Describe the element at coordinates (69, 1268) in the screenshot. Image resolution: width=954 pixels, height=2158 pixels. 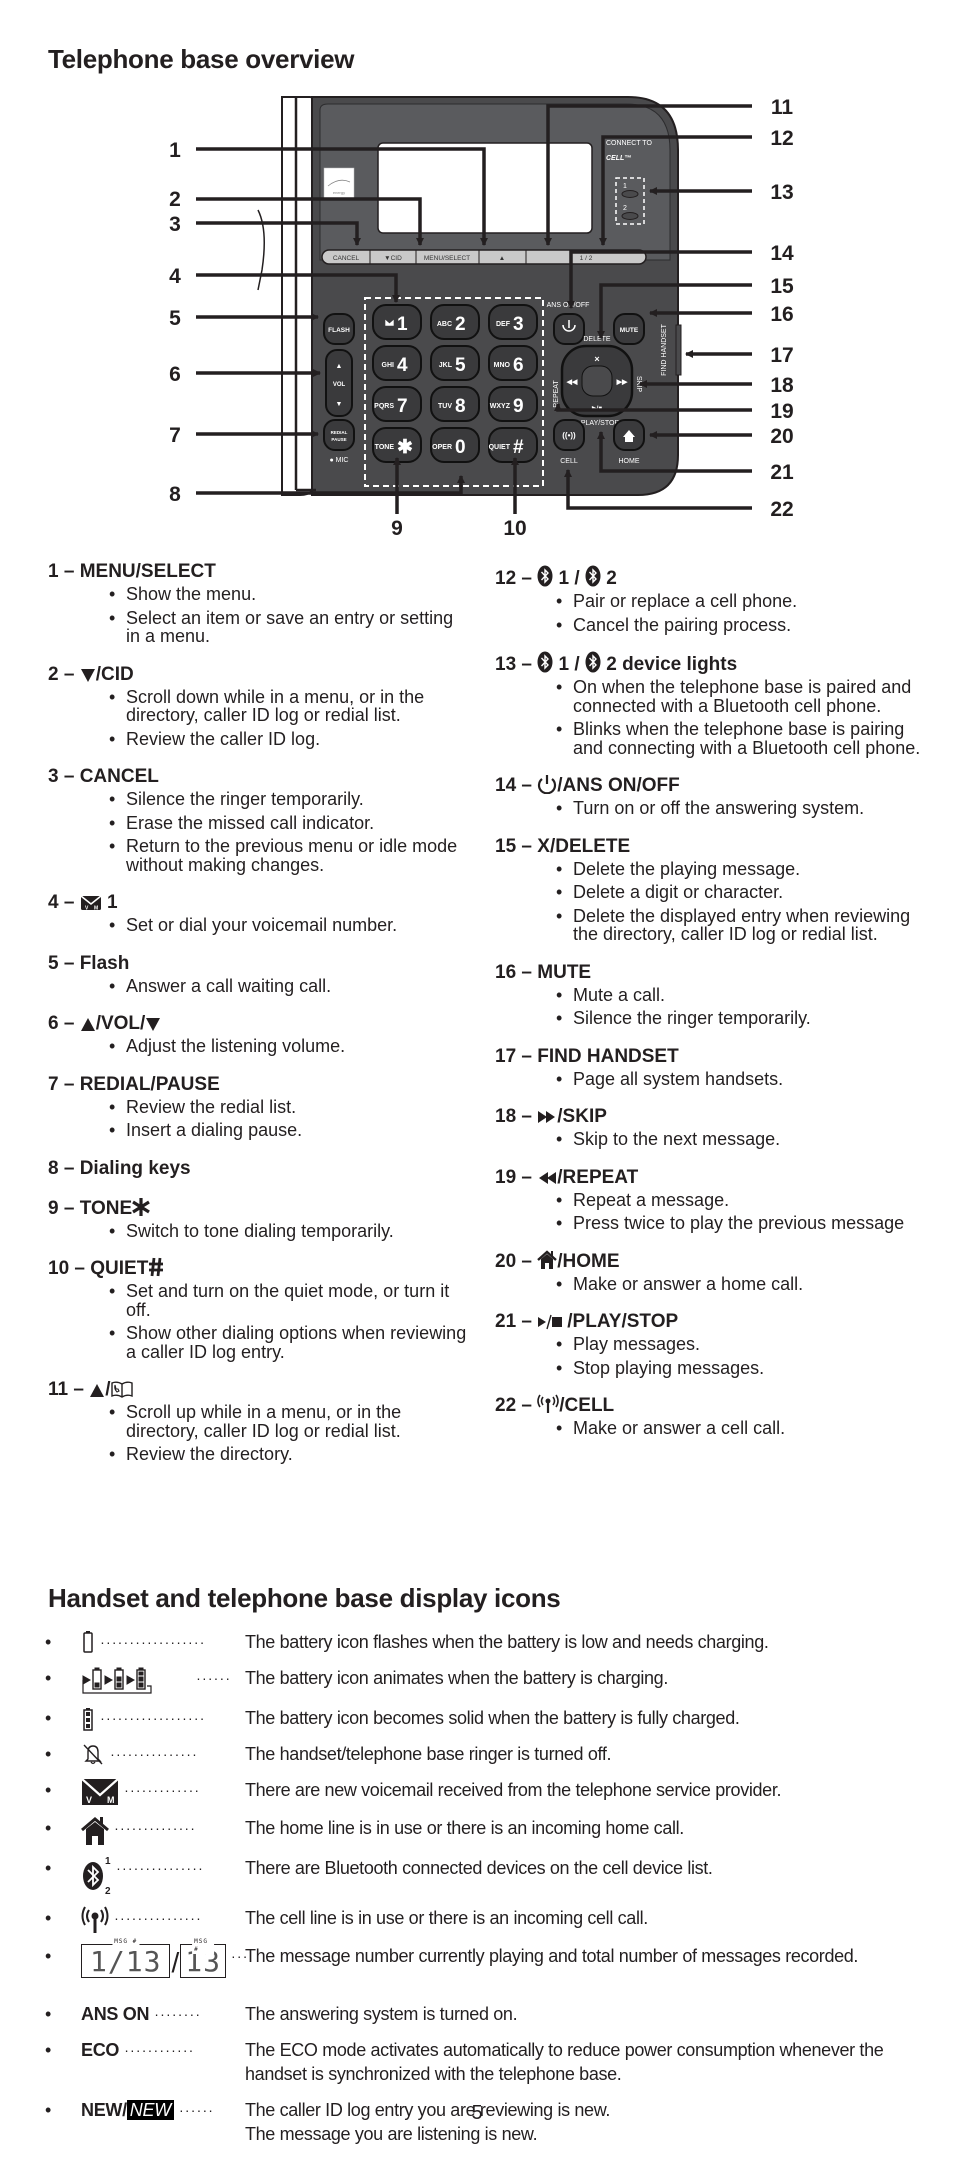
I see `item-number: 10 –` at that location.